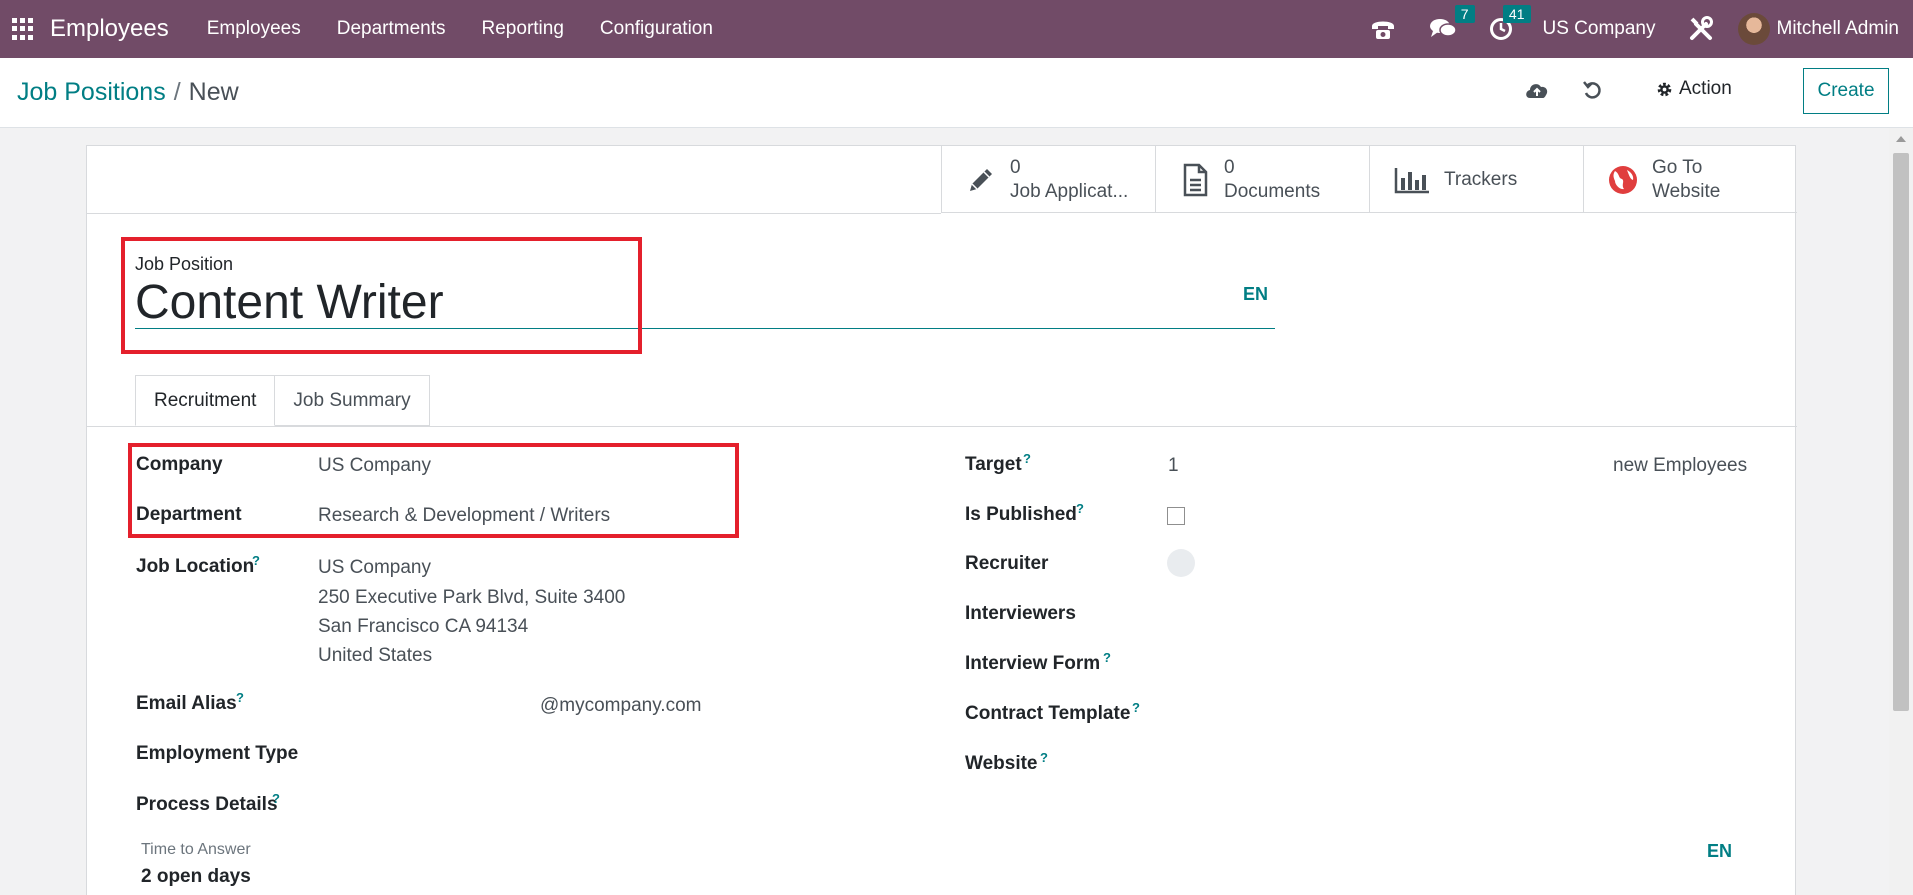 Image resolution: width=1913 pixels, height=895 pixels. Describe the element at coordinates (993, 464) in the screenshot. I see `target-label: Target` at that location.